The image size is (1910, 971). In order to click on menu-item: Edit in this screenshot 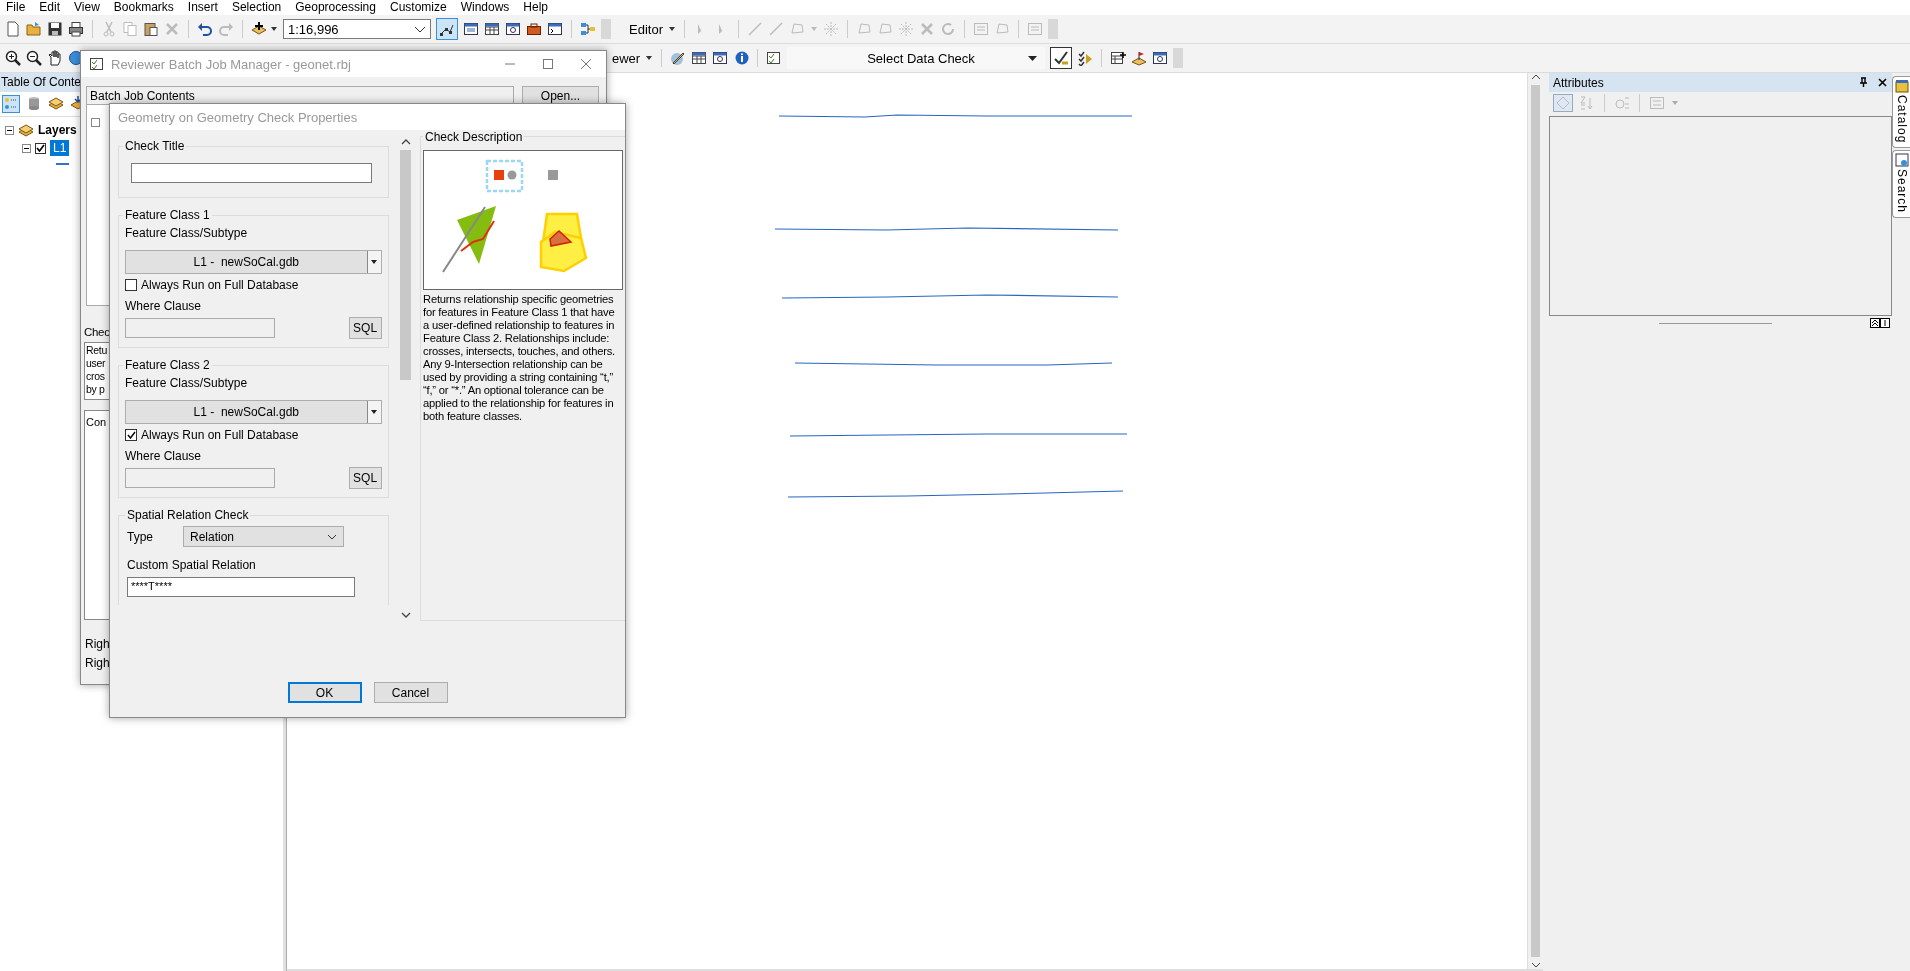, I will do `click(51, 7)`.